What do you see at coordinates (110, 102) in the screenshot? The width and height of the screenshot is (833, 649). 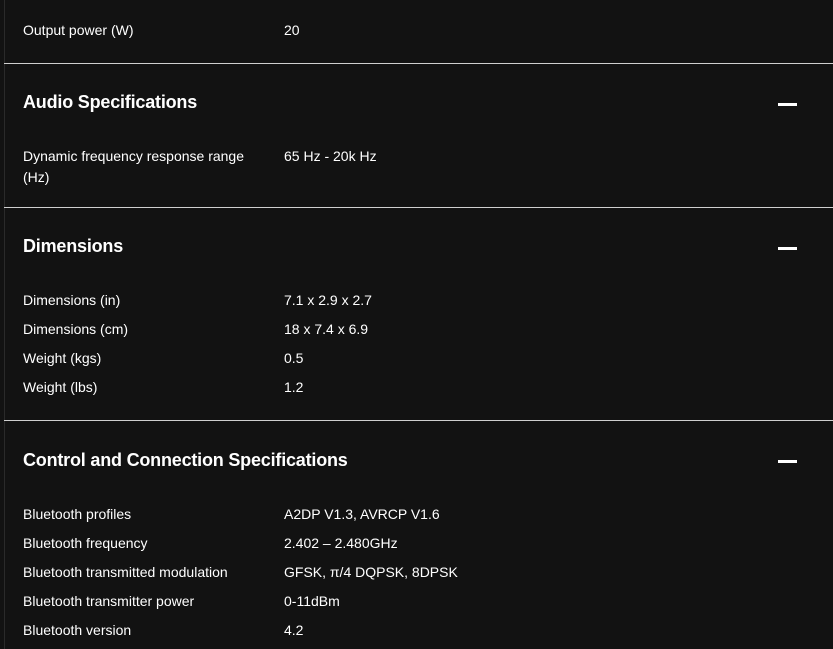 I see `section-title-audio: Audio Specifications` at bounding box center [110, 102].